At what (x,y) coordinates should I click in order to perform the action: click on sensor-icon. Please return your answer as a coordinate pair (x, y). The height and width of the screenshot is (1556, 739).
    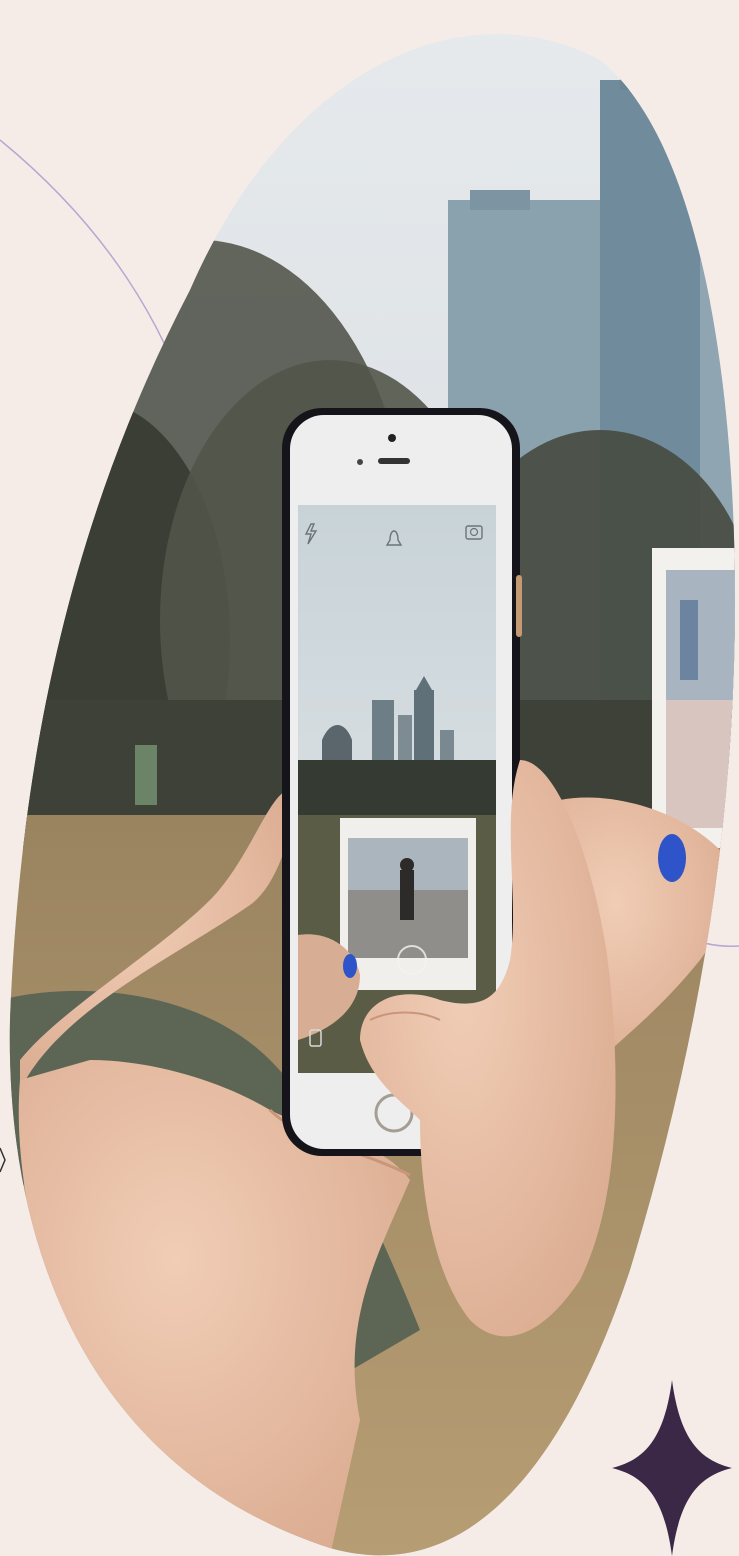
    Looking at the image, I should click on (360, 462).